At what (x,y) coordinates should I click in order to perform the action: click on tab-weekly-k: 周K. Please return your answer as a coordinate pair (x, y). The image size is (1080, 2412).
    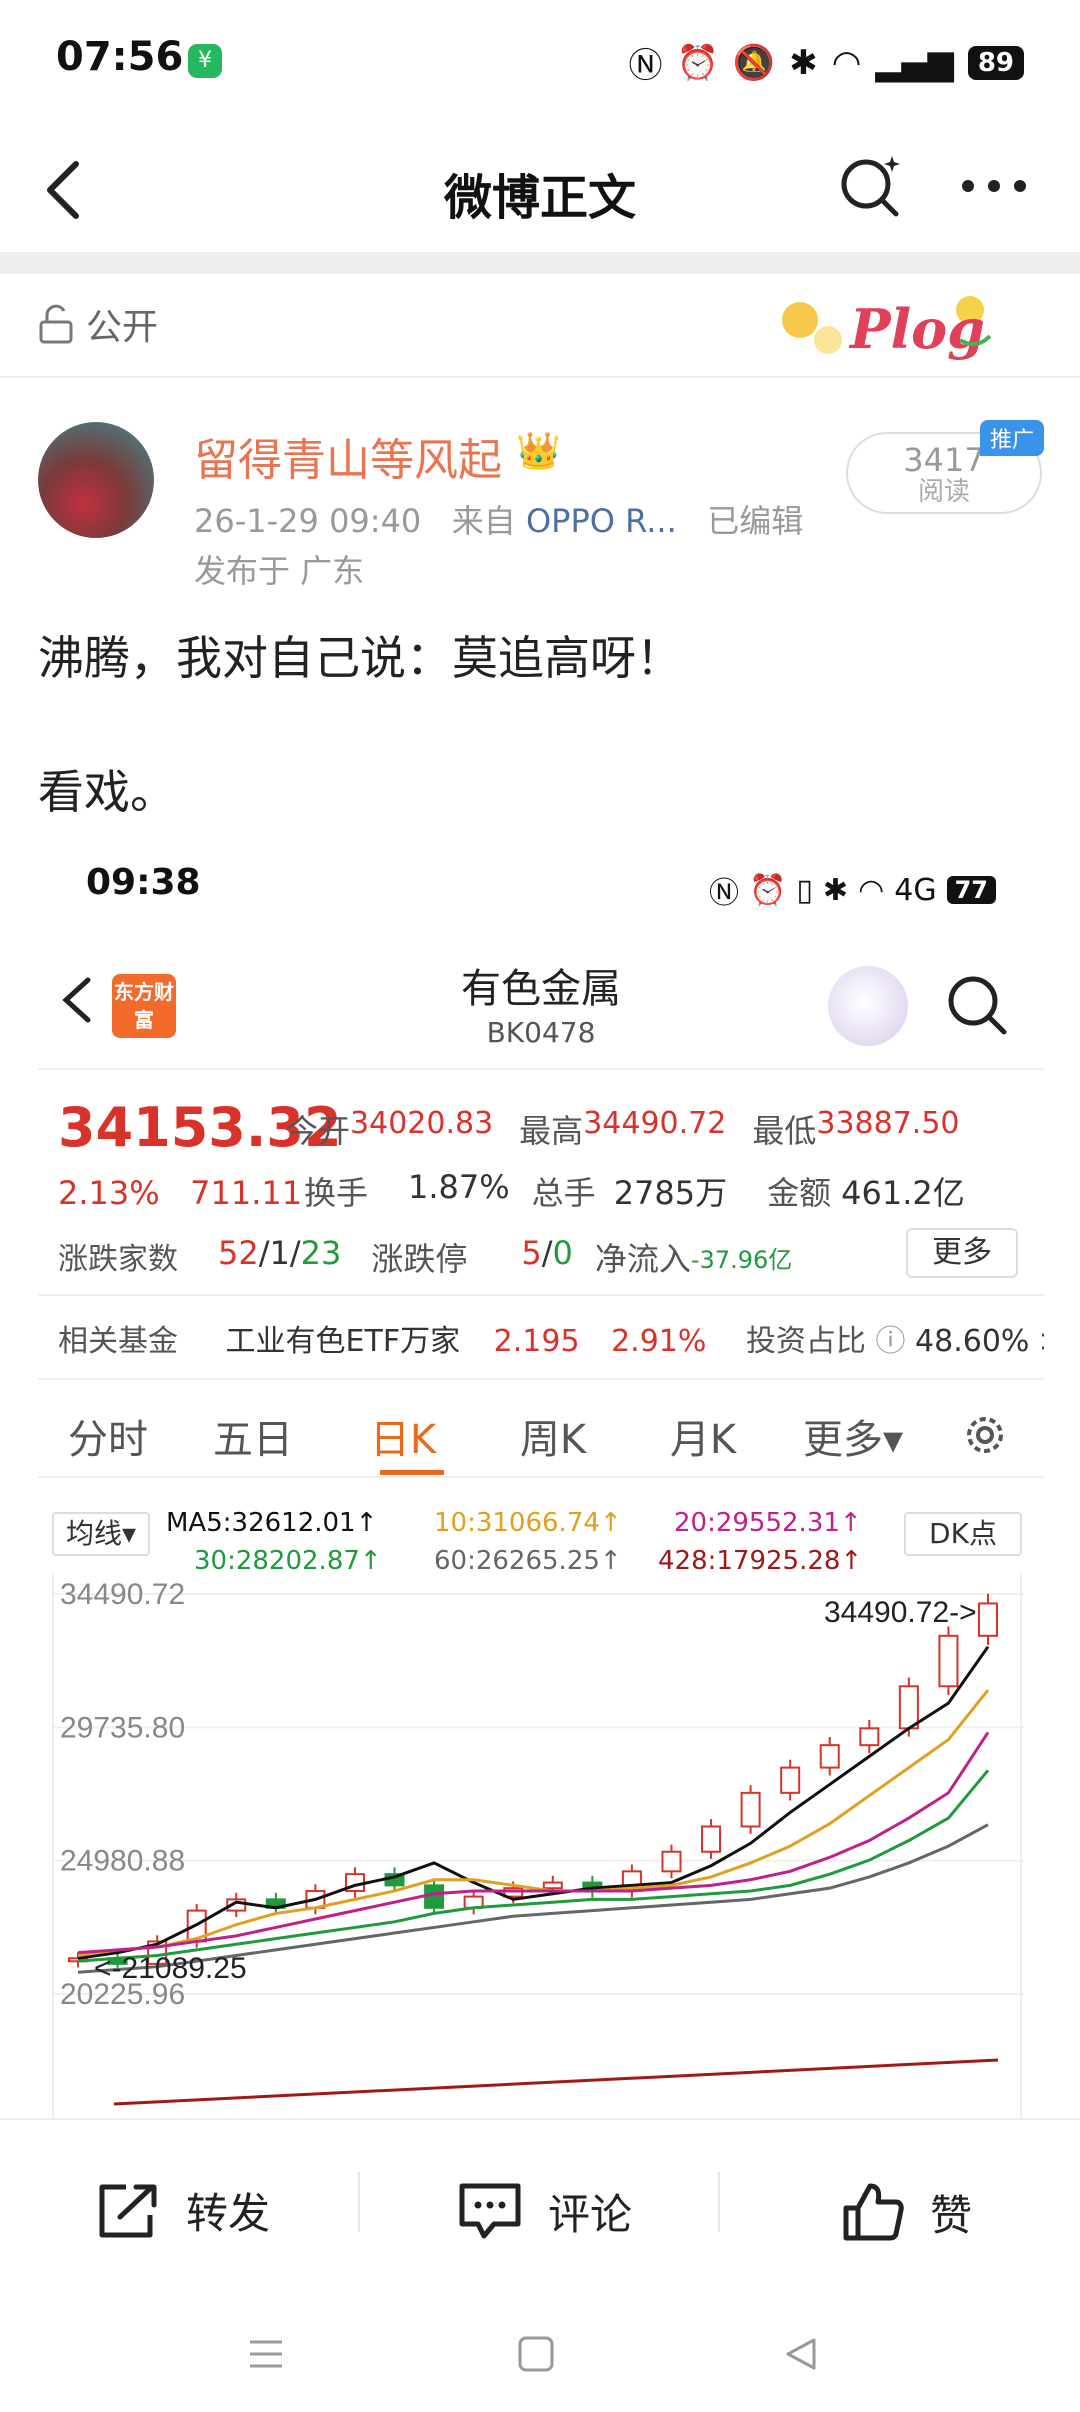
    Looking at the image, I should click on (553, 1440).